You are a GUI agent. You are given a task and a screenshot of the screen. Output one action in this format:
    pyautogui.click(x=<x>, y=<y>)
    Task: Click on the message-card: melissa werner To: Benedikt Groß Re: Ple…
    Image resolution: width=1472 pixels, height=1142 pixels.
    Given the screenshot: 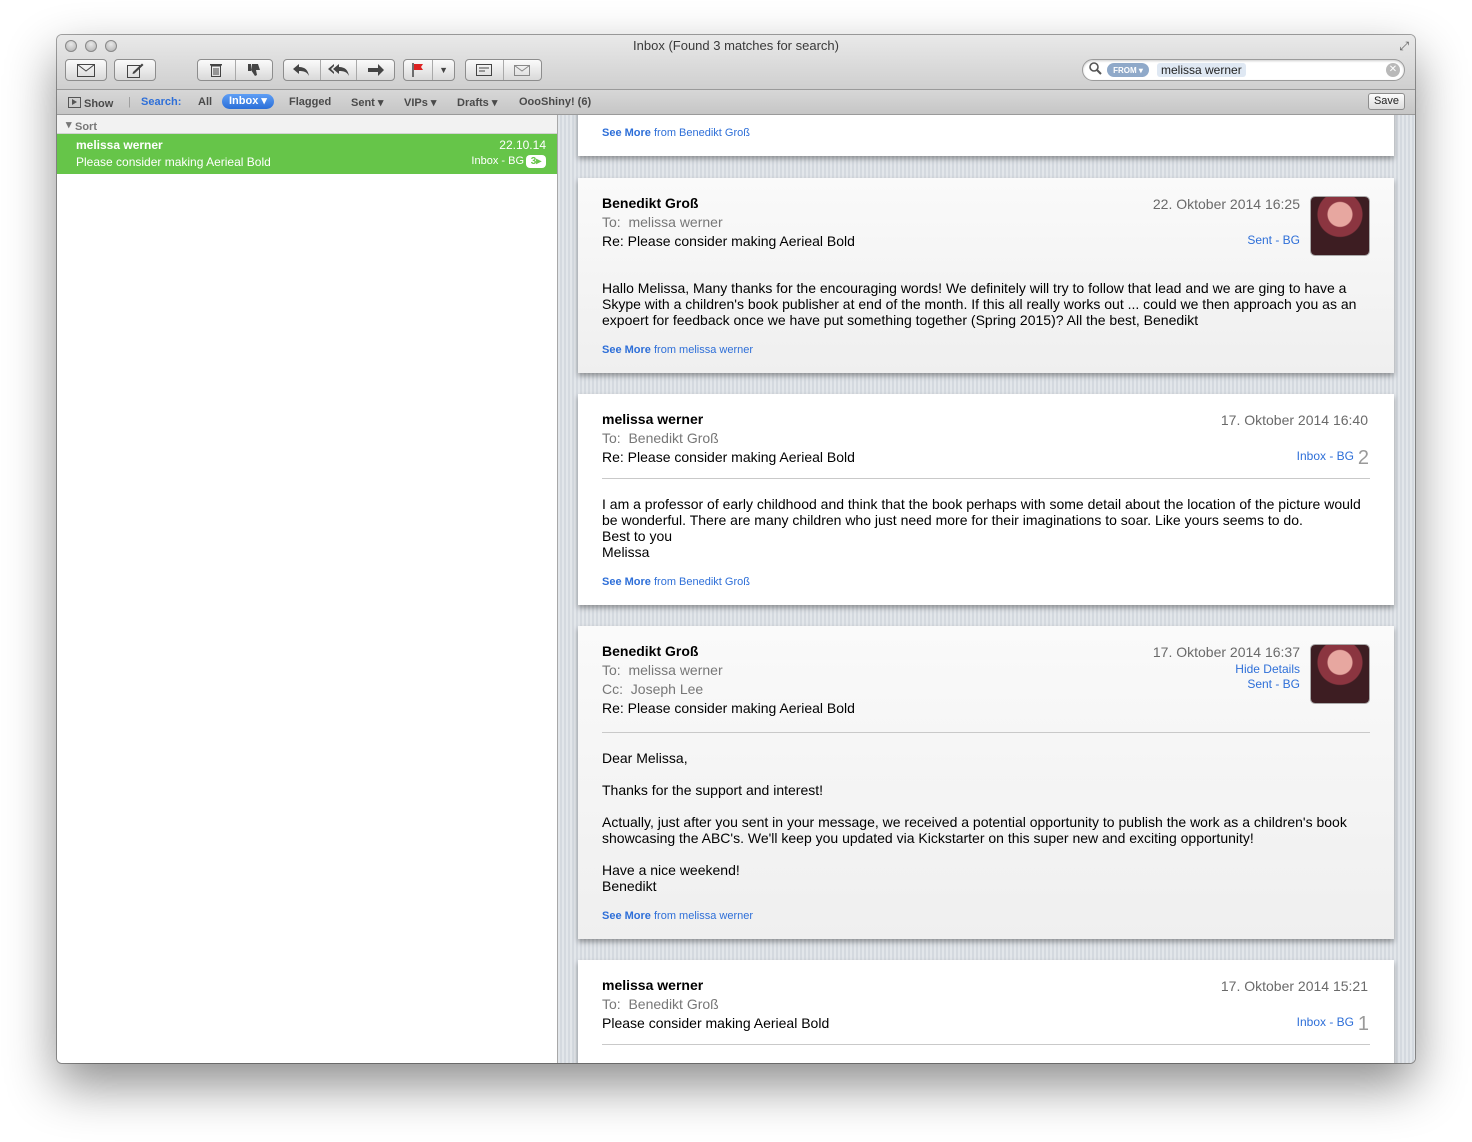 What is the action you would take?
    pyautogui.click(x=986, y=499)
    